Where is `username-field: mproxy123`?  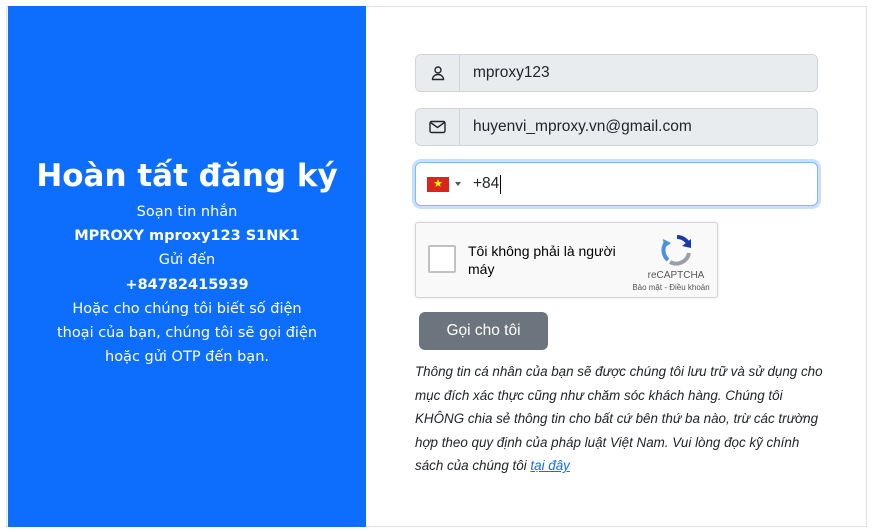
username-field: mproxy123 is located at coordinates (616, 73).